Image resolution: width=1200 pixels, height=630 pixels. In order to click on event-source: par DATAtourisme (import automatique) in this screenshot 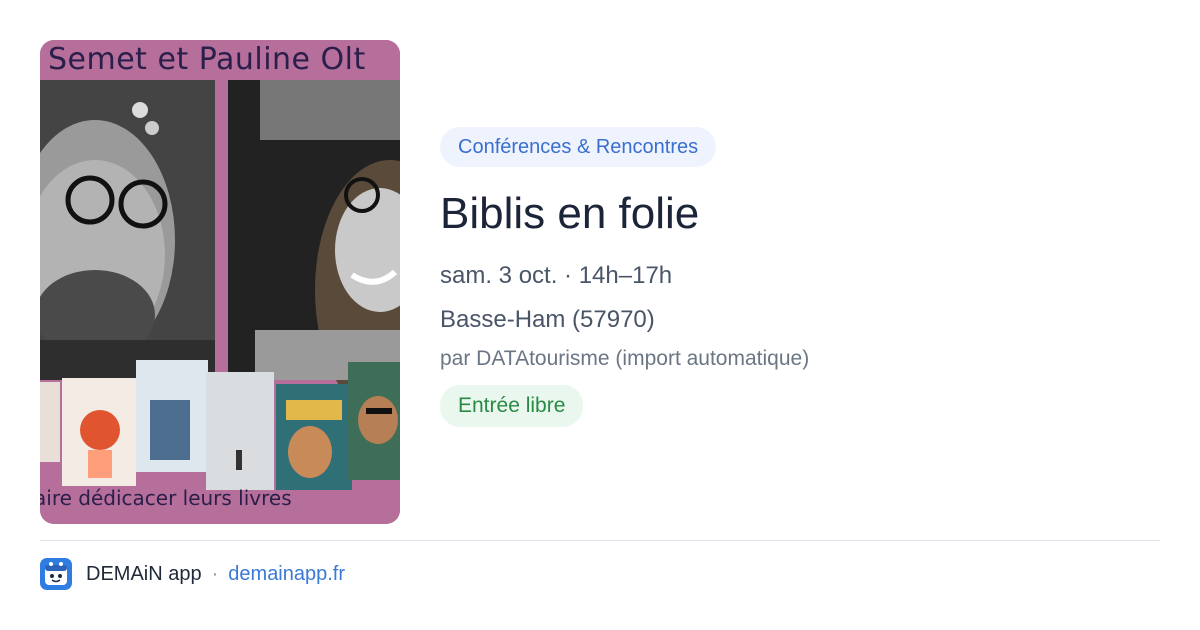, I will do `click(625, 358)`.